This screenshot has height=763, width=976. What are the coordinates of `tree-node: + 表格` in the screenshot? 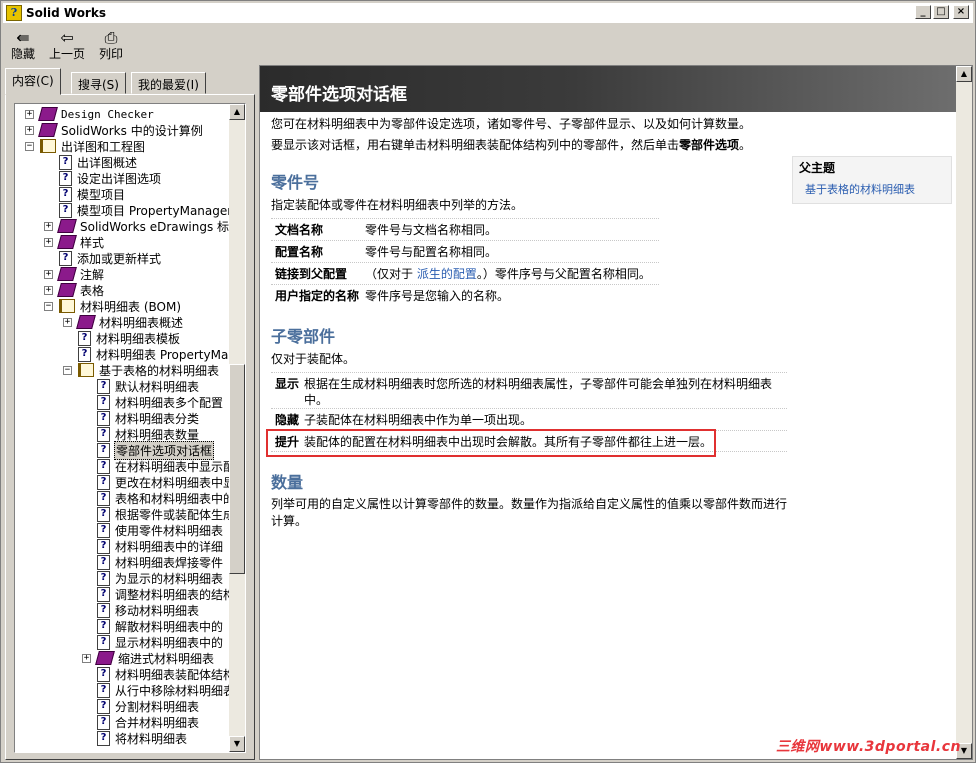 It's located at (74, 290).